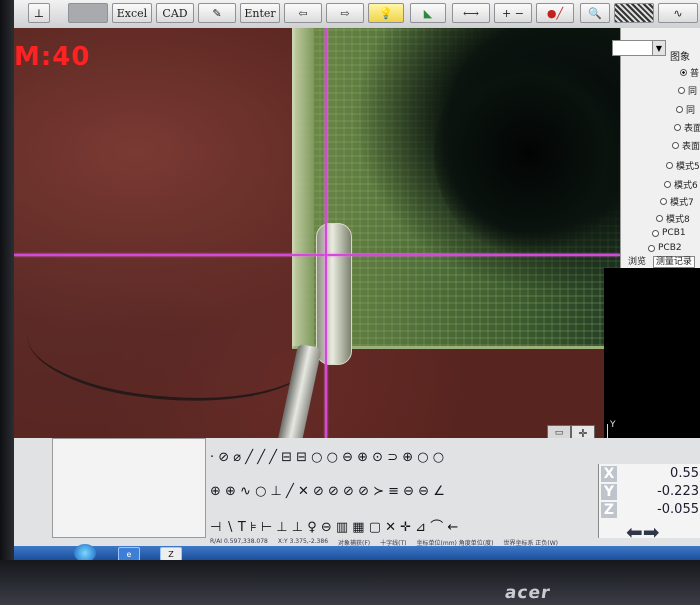  What do you see at coordinates (527, 153) in the screenshot?
I see `dark-component` at bounding box center [527, 153].